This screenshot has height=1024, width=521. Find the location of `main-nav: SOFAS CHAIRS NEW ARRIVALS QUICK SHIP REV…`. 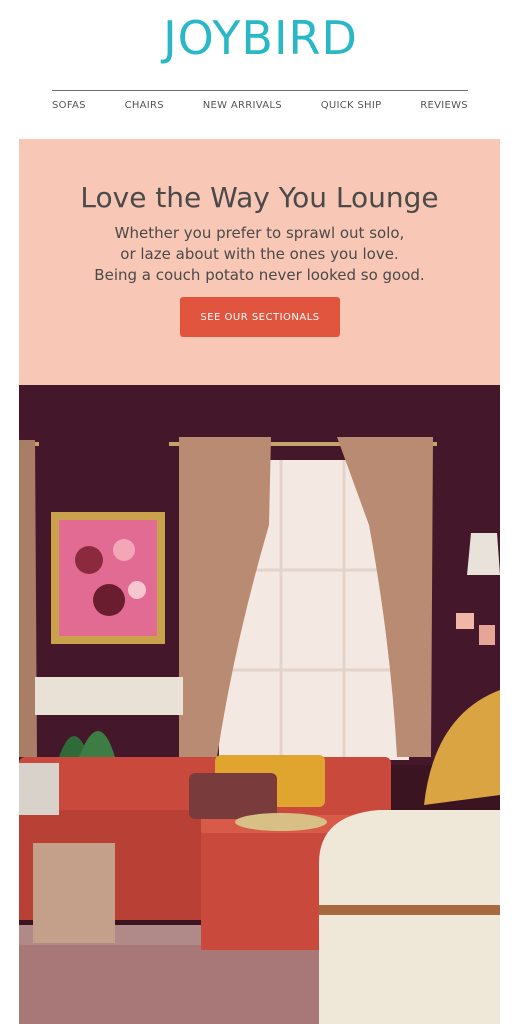

main-nav: SOFAS CHAIRS NEW ARRIVALS QUICK SHIP REV… is located at coordinates (260, 105).